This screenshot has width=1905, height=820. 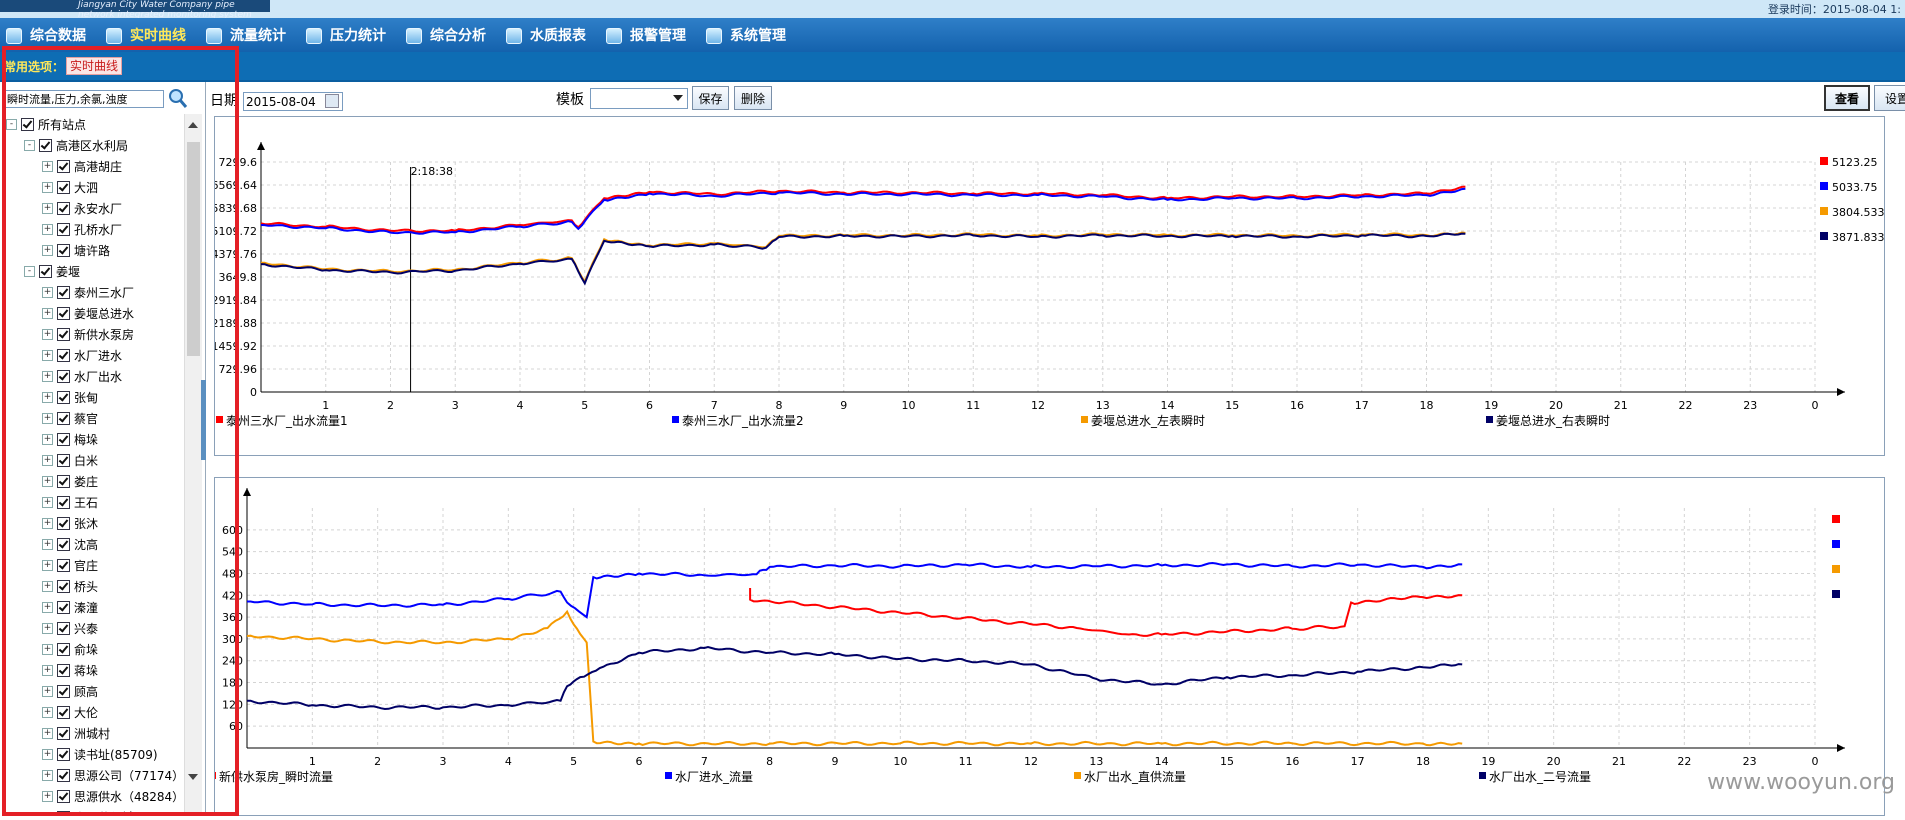 What do you see at coordinates (193, 464) in the screenshot?
I see `sidebar-scrollbar` at bounding box center [193, 464].